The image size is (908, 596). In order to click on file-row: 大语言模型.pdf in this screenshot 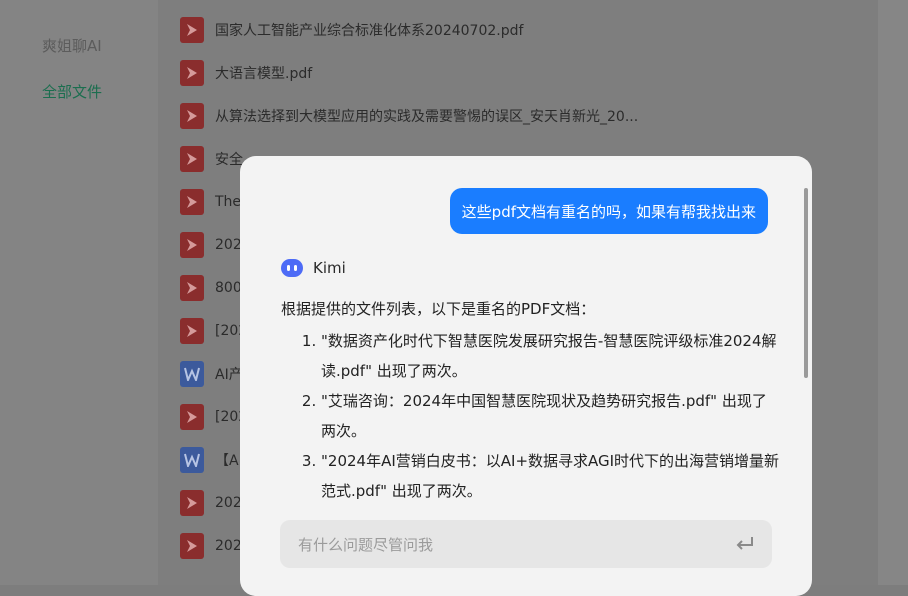, I will do `click(246, 73)`.